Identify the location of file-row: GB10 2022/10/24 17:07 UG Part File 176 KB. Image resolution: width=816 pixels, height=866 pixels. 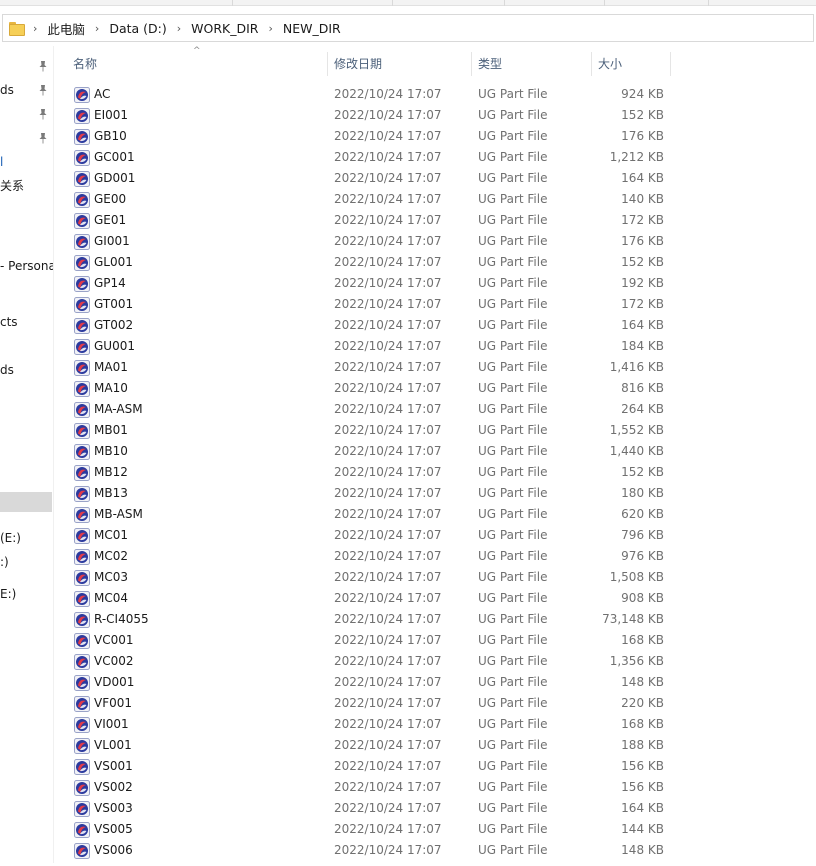
(435, 136).